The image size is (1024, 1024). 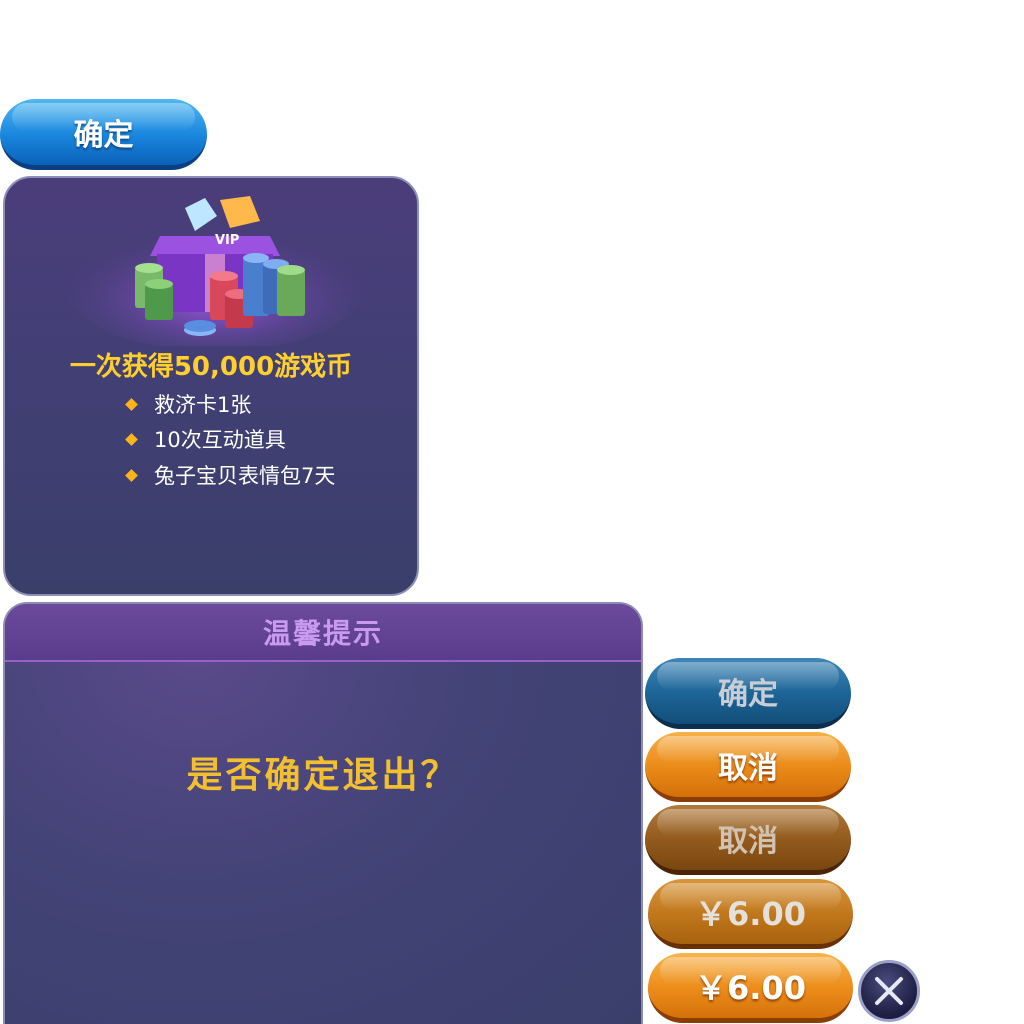 What do you see at coordinates (323, 775) in the screenshot?
I see `dialog-message: 是否确定退出？` at bounding box center [323, 775].